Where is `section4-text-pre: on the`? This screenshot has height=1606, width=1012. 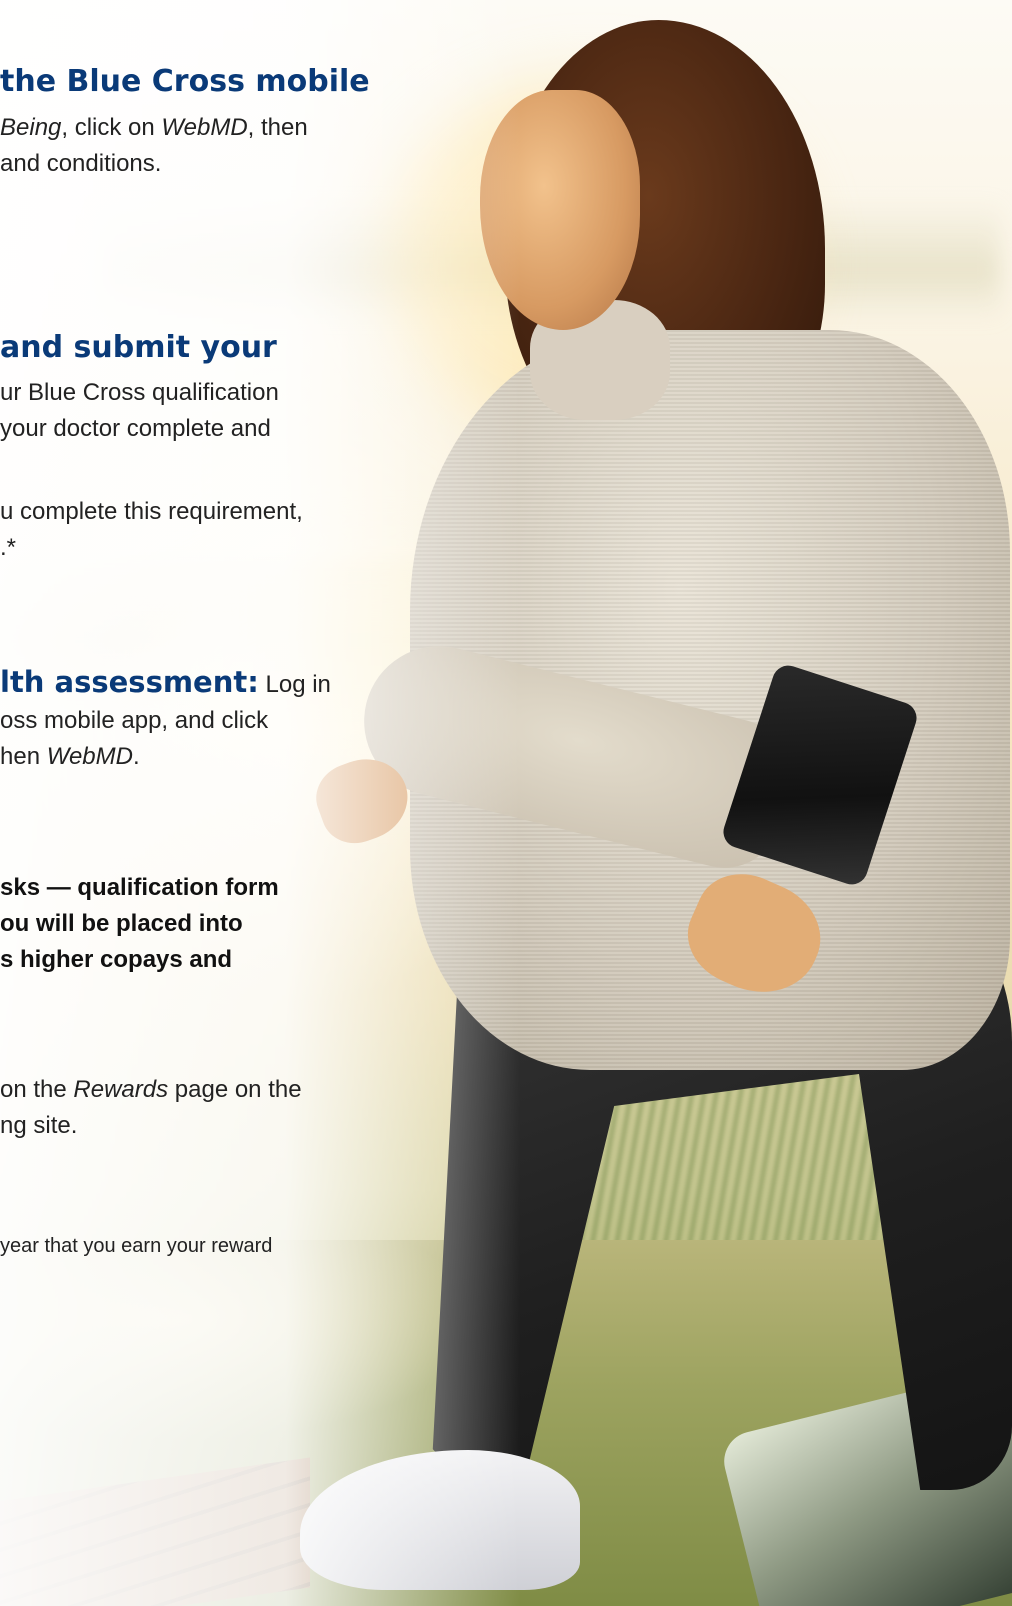 section4-text-pre: on the is located at coordinates (37, 1089).